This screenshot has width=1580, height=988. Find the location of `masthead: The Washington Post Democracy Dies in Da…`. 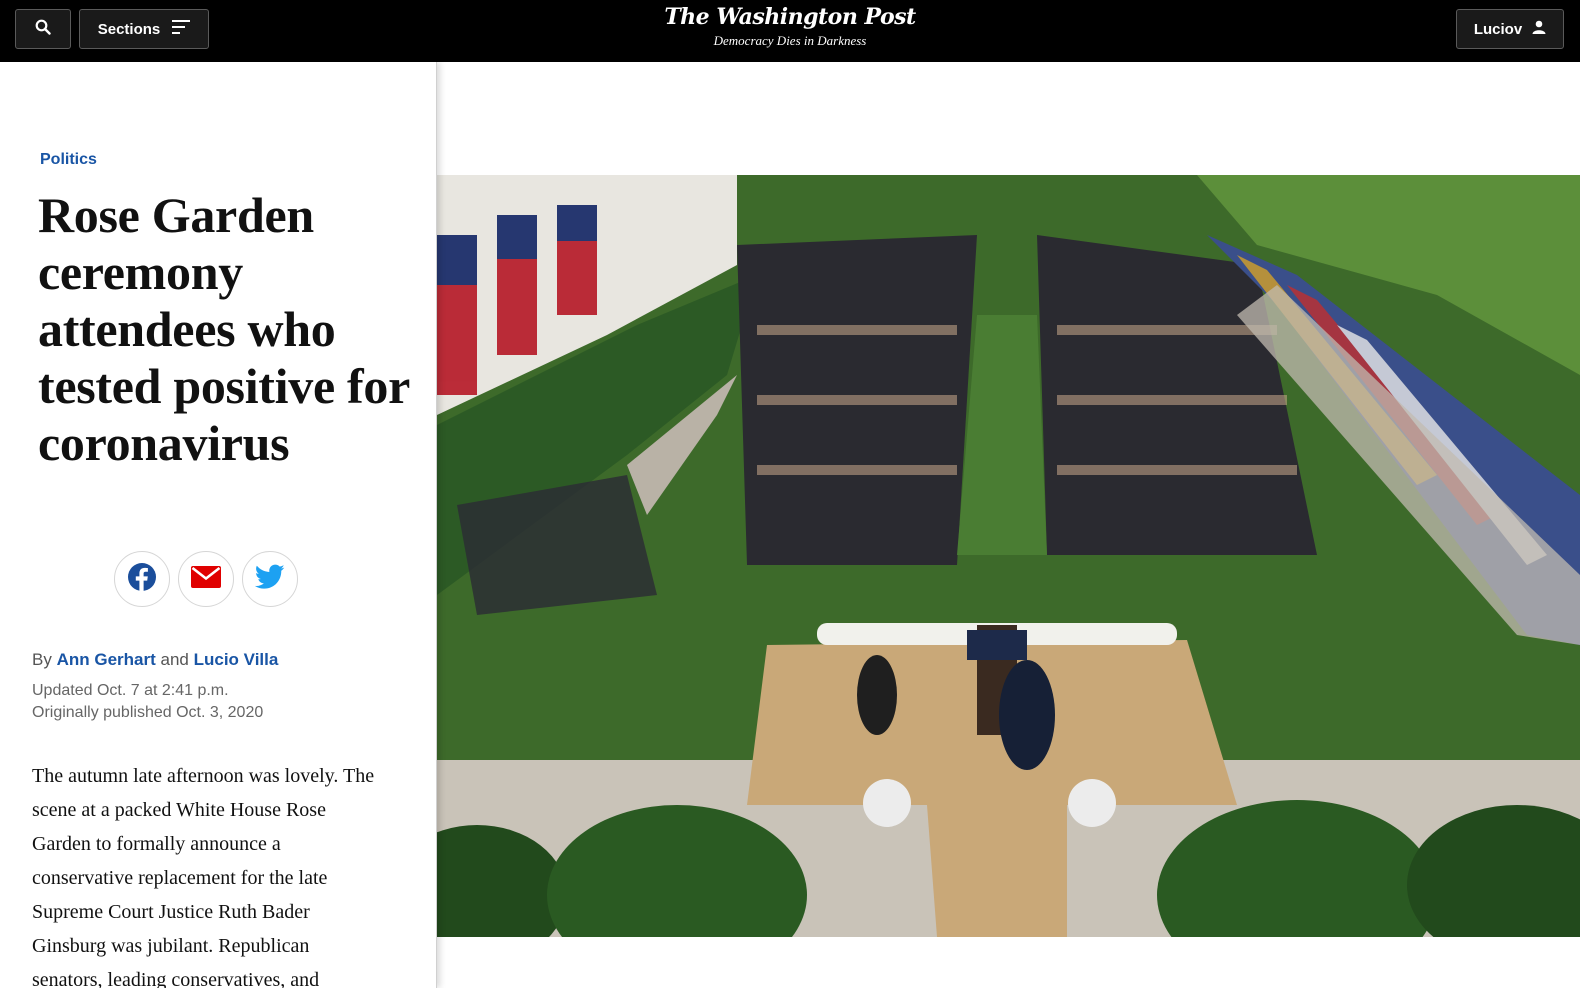

masthead: The Washington Post Democracy Dies in Da… is located at coordinates (790, 24).